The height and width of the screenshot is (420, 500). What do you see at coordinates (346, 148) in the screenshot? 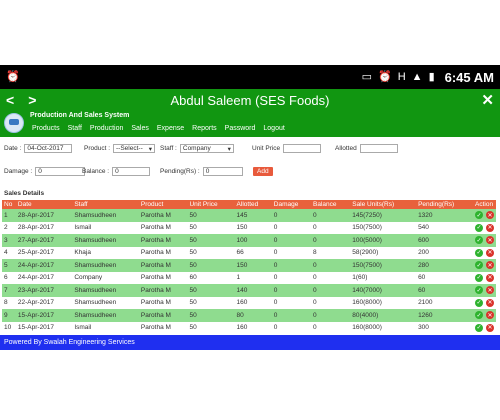
I see `allotted-label: Allotted` at bounding box center [346, 148].